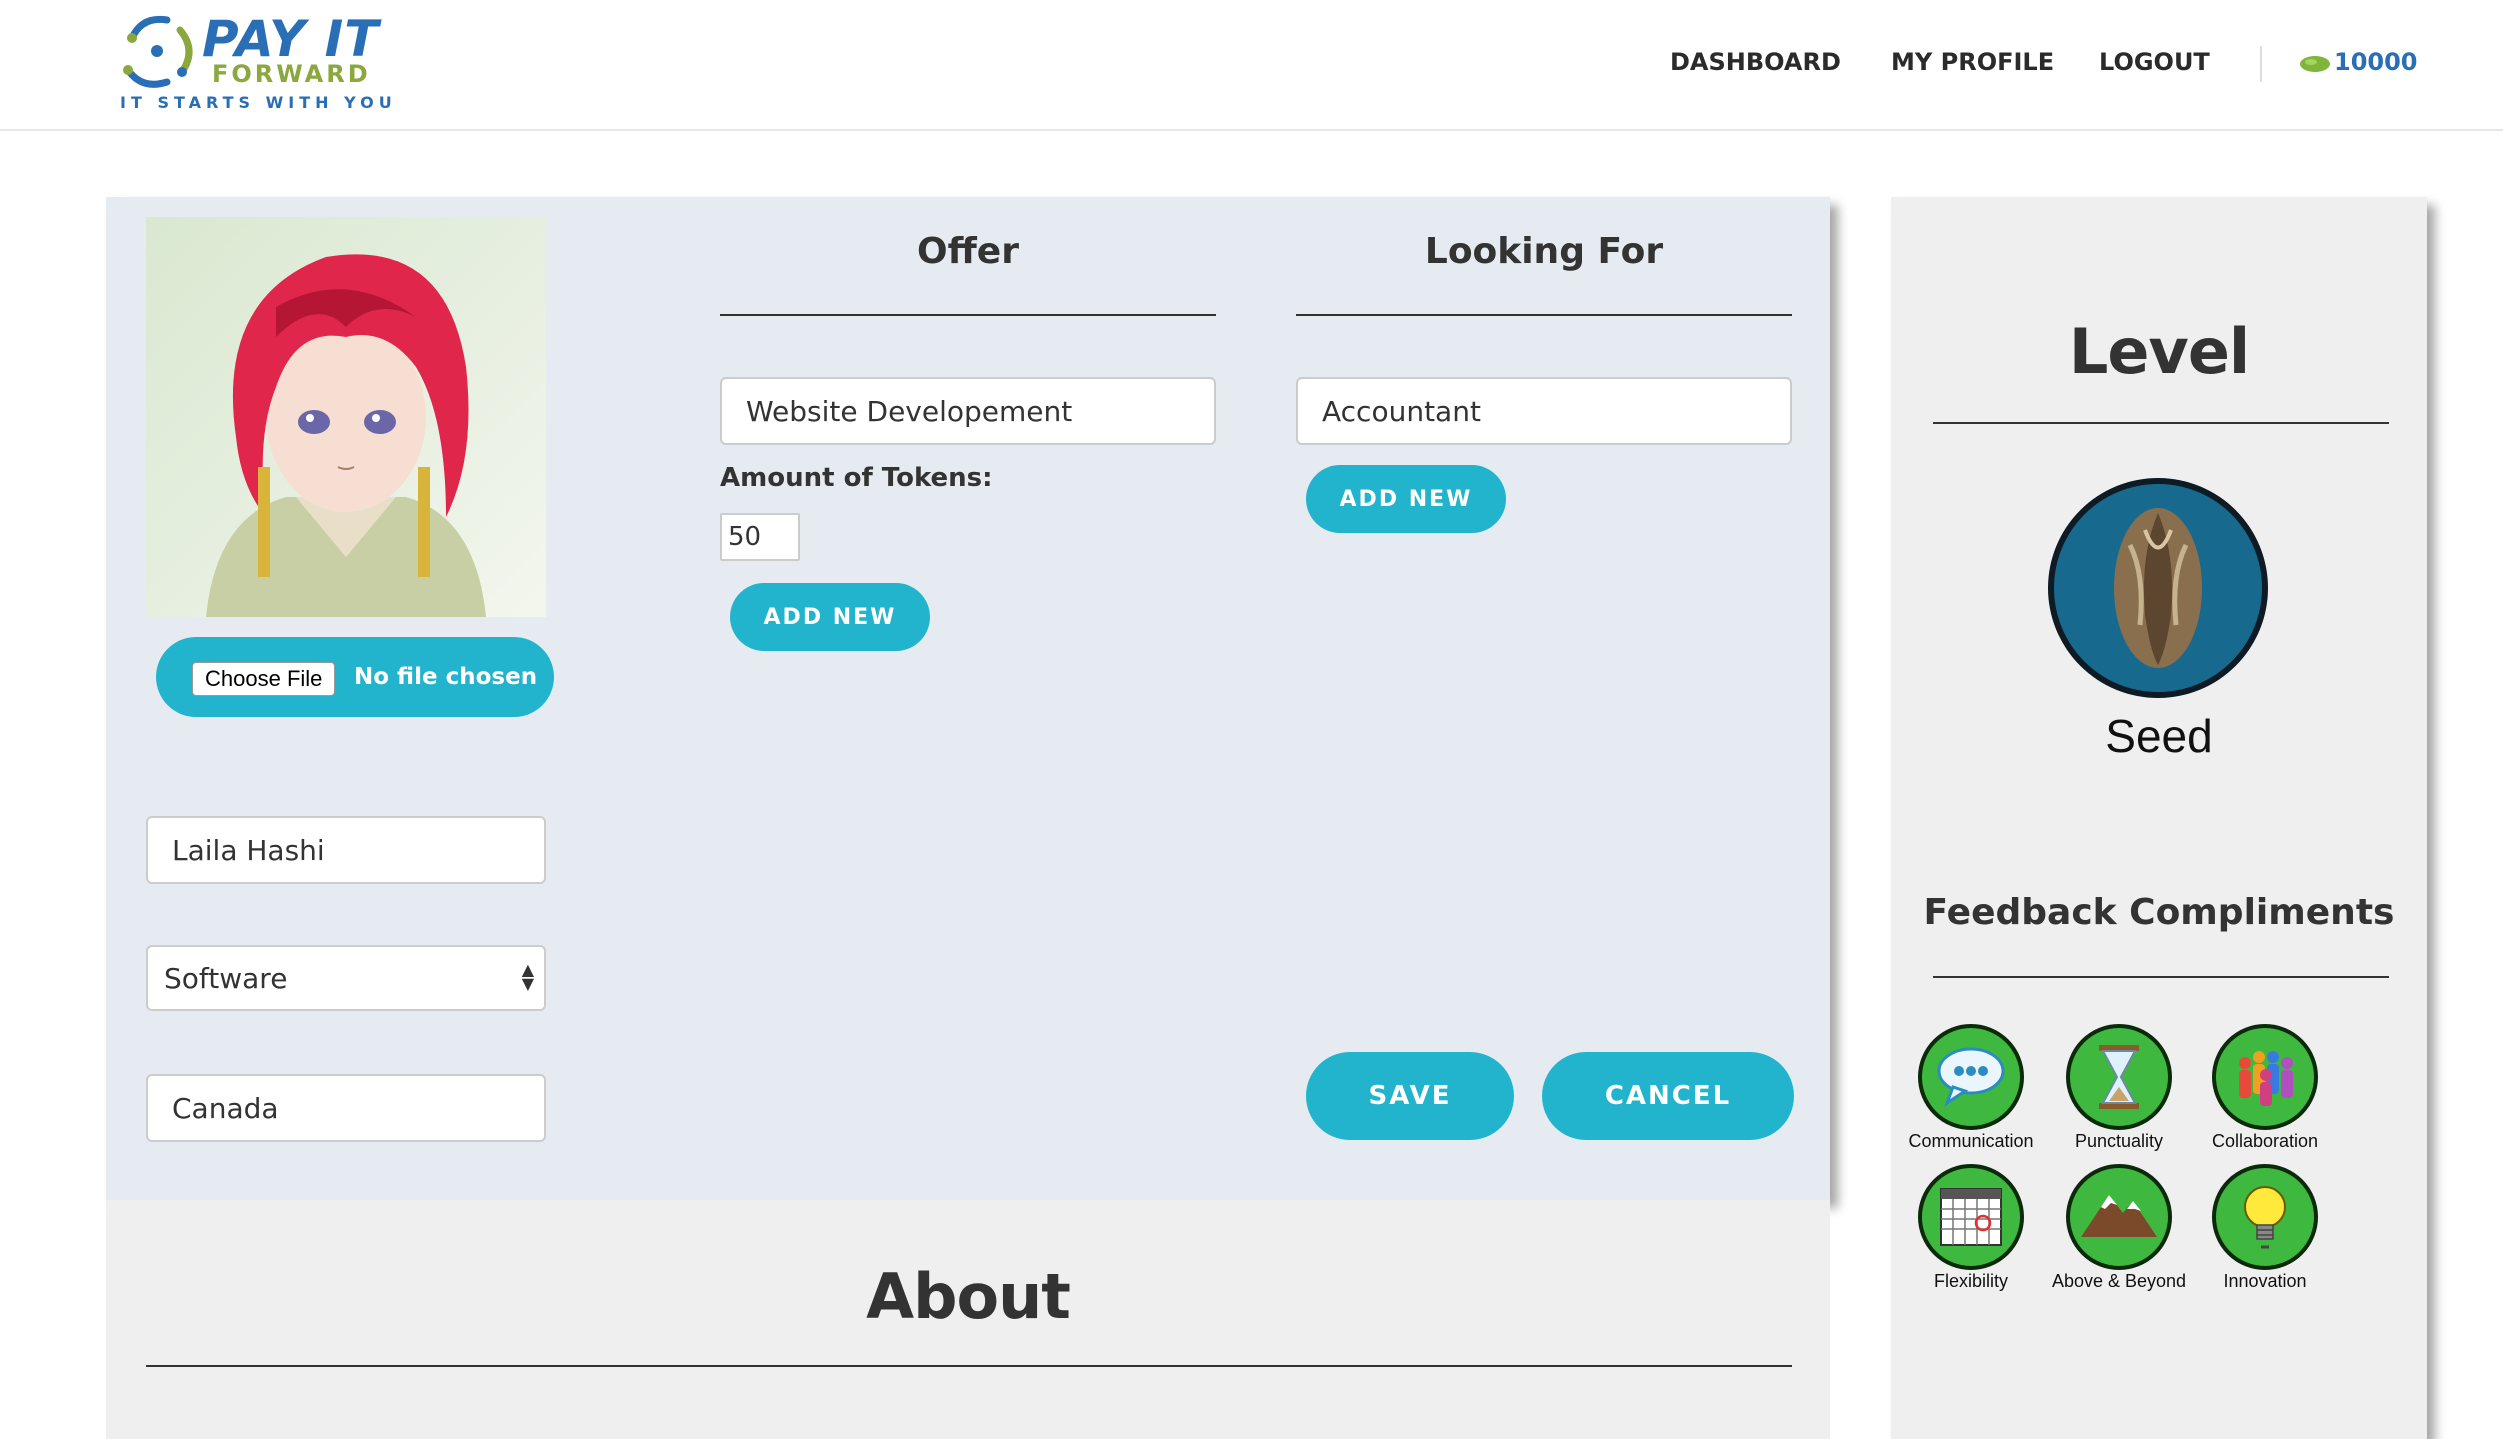 This screenshot has width=2503, height=1439. I want to click on looking-for-heading: Looking For, so click(1544, 251).